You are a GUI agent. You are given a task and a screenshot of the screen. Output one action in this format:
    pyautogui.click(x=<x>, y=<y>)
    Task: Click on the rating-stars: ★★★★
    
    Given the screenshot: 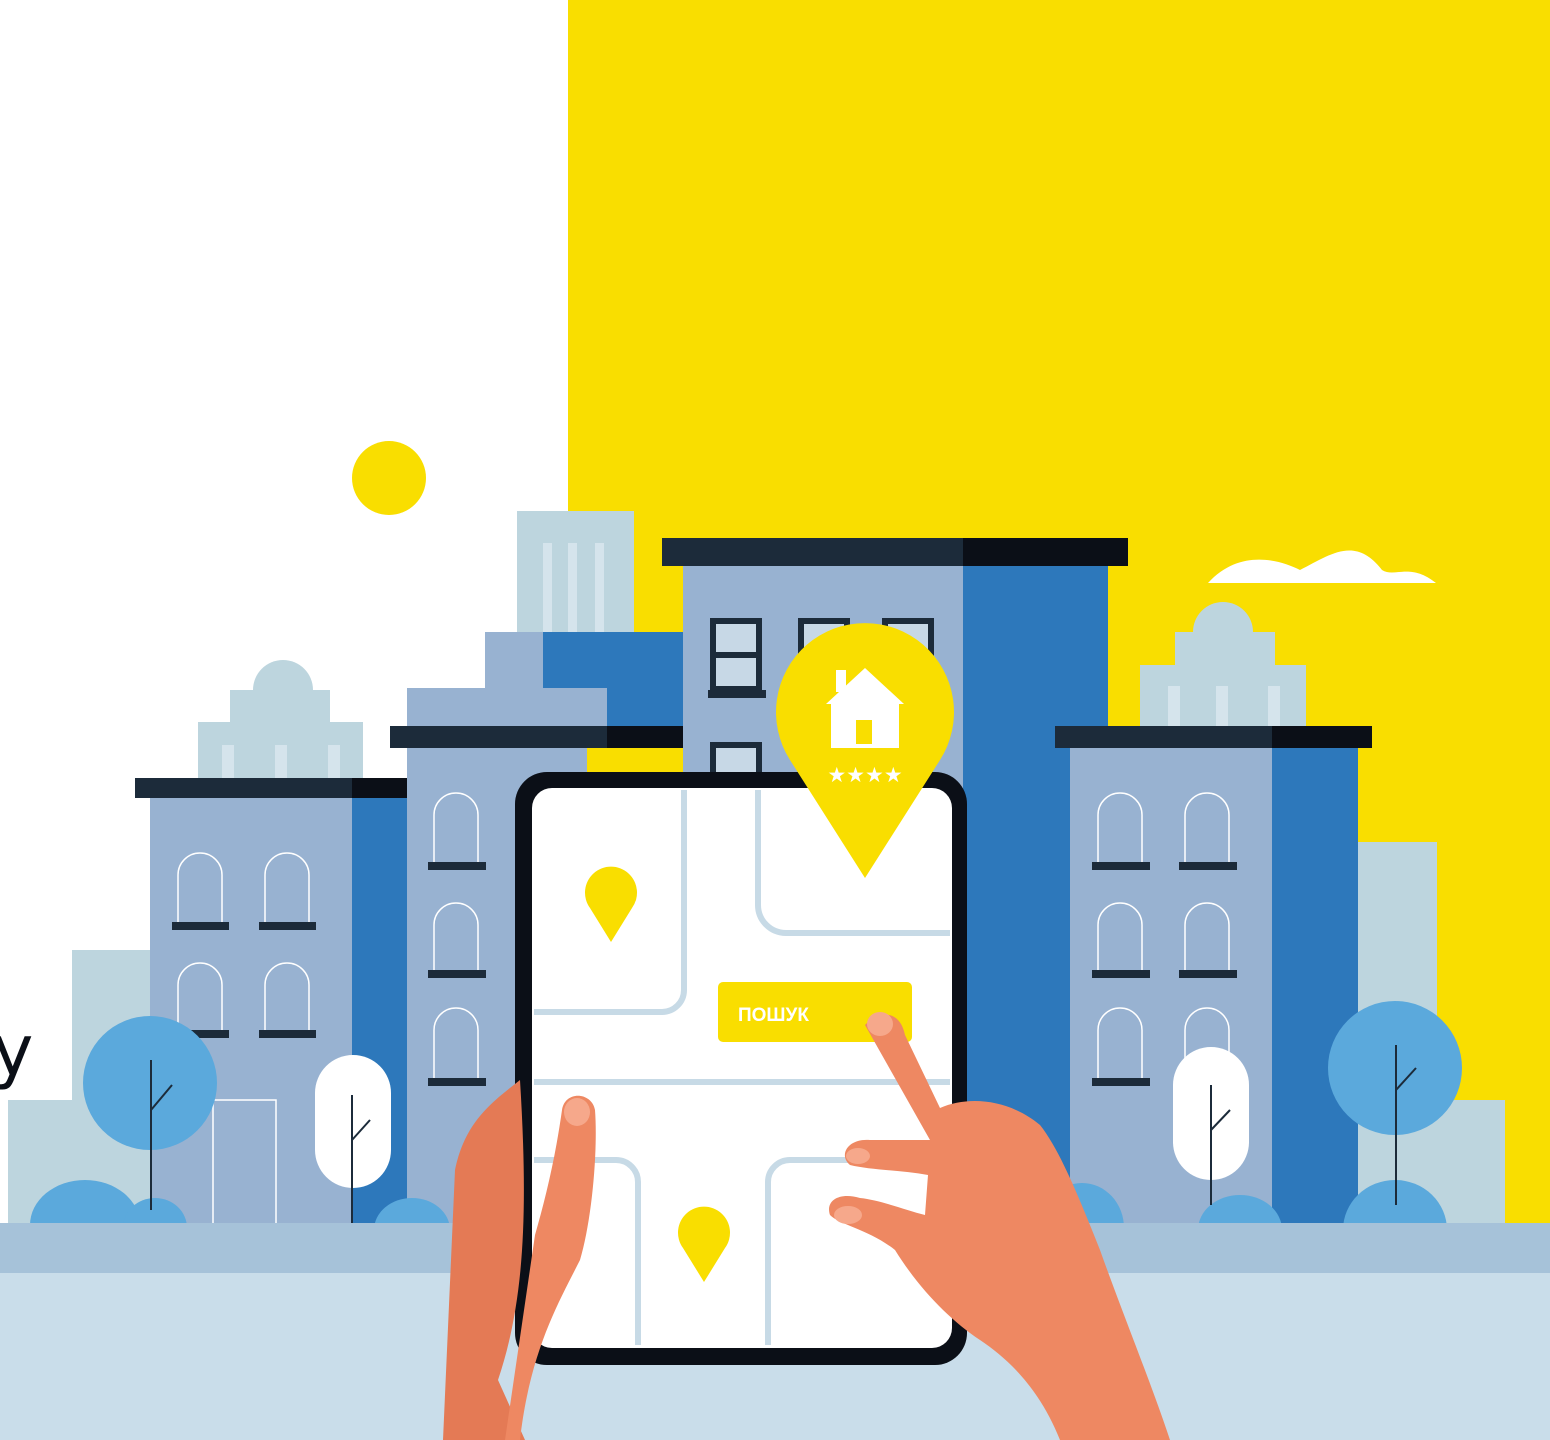 What is the action you would take?
    pyautogui.click(x=864, y=775)
    